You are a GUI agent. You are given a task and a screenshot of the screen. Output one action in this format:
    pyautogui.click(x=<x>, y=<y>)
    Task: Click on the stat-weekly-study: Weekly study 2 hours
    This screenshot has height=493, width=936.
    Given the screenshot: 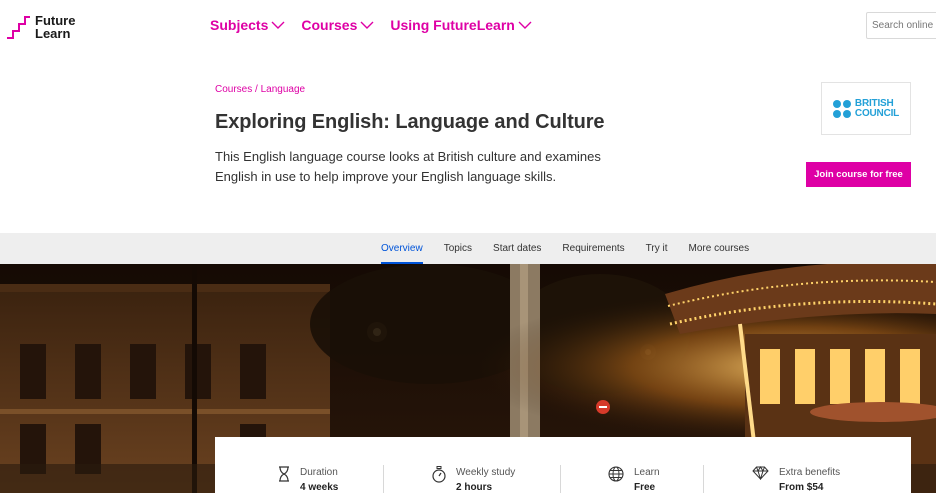 What is the action you would take?
    pyautogui.click(x=474, y=479)
    